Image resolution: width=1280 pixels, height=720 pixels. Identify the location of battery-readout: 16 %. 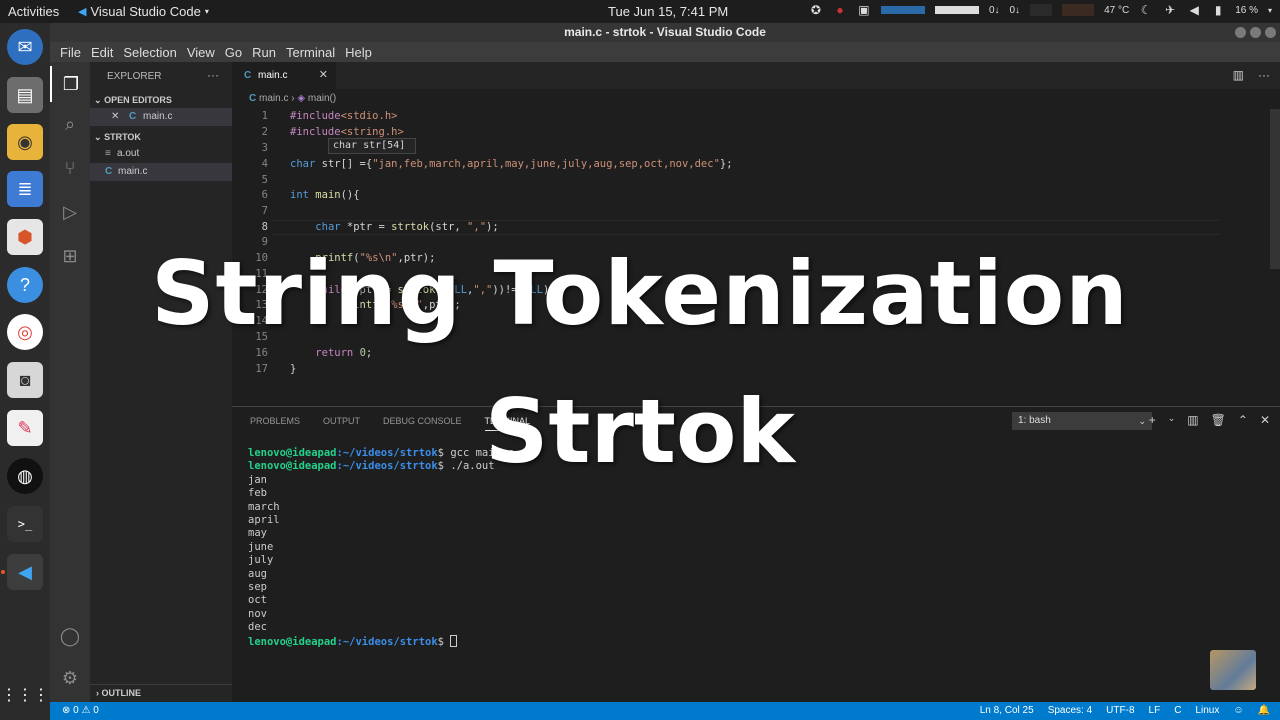
(1246, 10).